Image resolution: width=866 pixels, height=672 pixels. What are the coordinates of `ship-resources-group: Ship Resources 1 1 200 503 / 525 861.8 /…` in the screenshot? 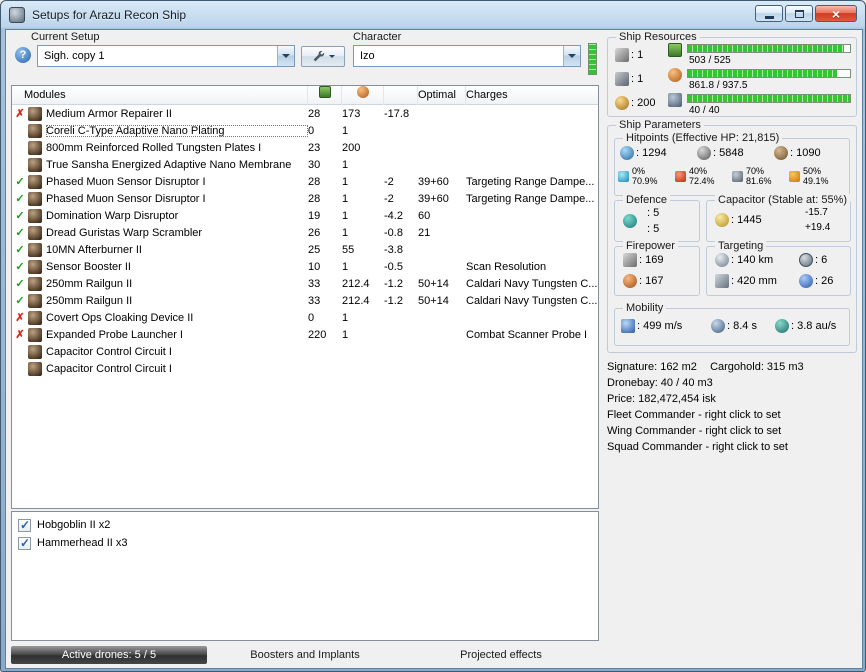 It's located at (732, 74).